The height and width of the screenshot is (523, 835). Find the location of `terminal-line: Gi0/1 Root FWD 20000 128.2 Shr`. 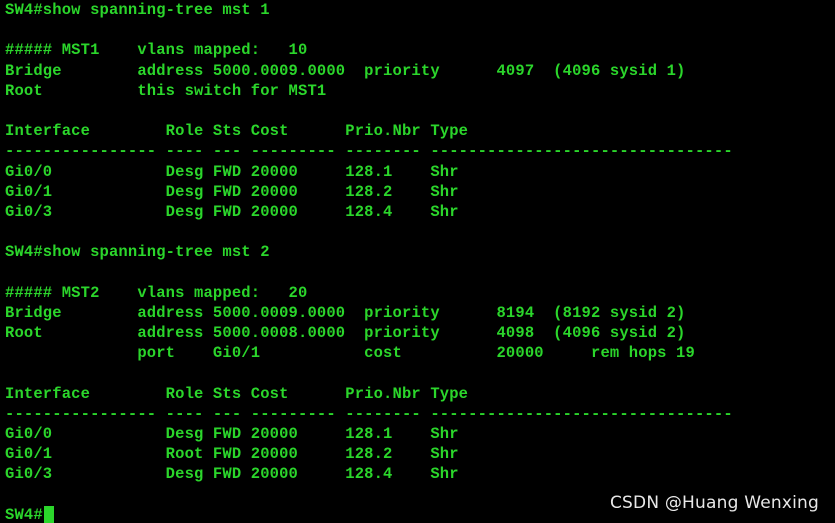

terminal-line: Gi0/1 Root FWD 20000 128.2 Shr is located at coordinates (232, 454).